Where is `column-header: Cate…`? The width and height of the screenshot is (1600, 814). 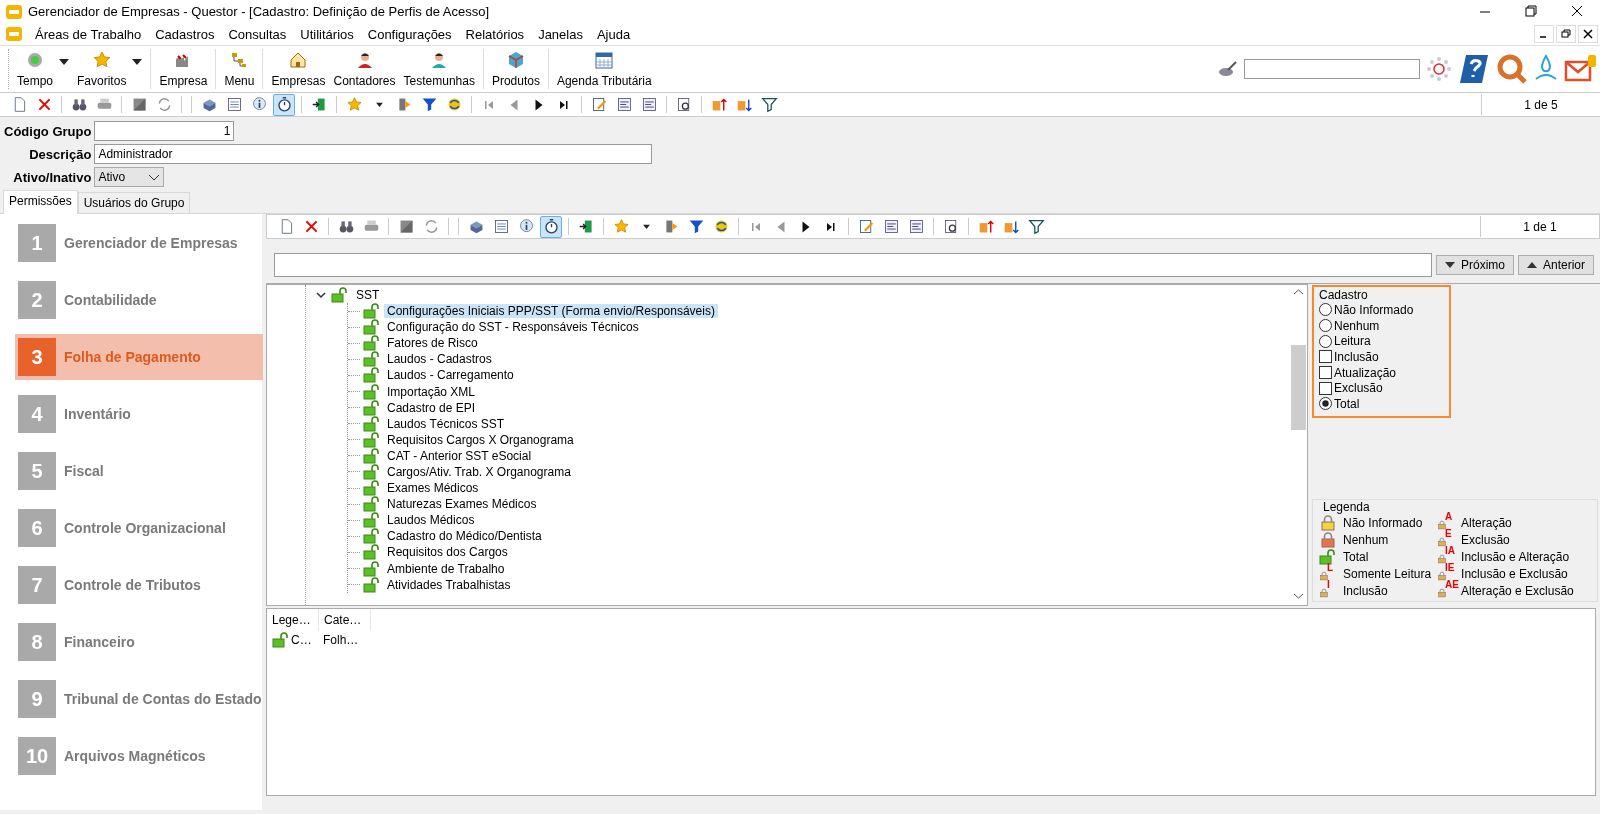
column-header: Cate… is located at coordinates (345, 620).